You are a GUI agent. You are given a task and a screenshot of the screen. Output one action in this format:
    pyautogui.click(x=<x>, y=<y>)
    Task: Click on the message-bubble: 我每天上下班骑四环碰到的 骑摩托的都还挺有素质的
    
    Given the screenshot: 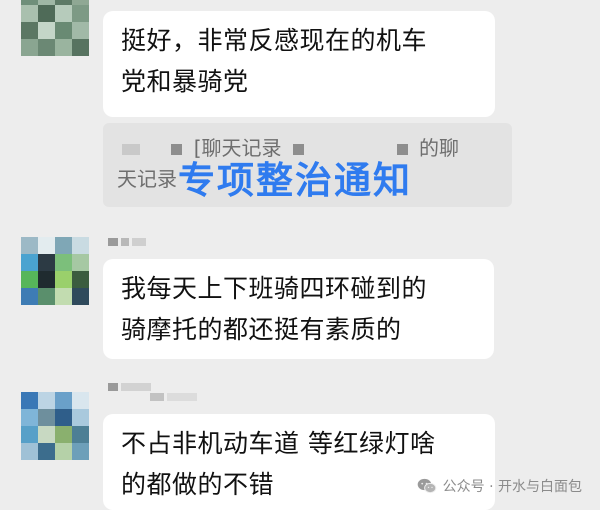 What is the action you would take?
    pyautogui.click(x=298, y=309)
    